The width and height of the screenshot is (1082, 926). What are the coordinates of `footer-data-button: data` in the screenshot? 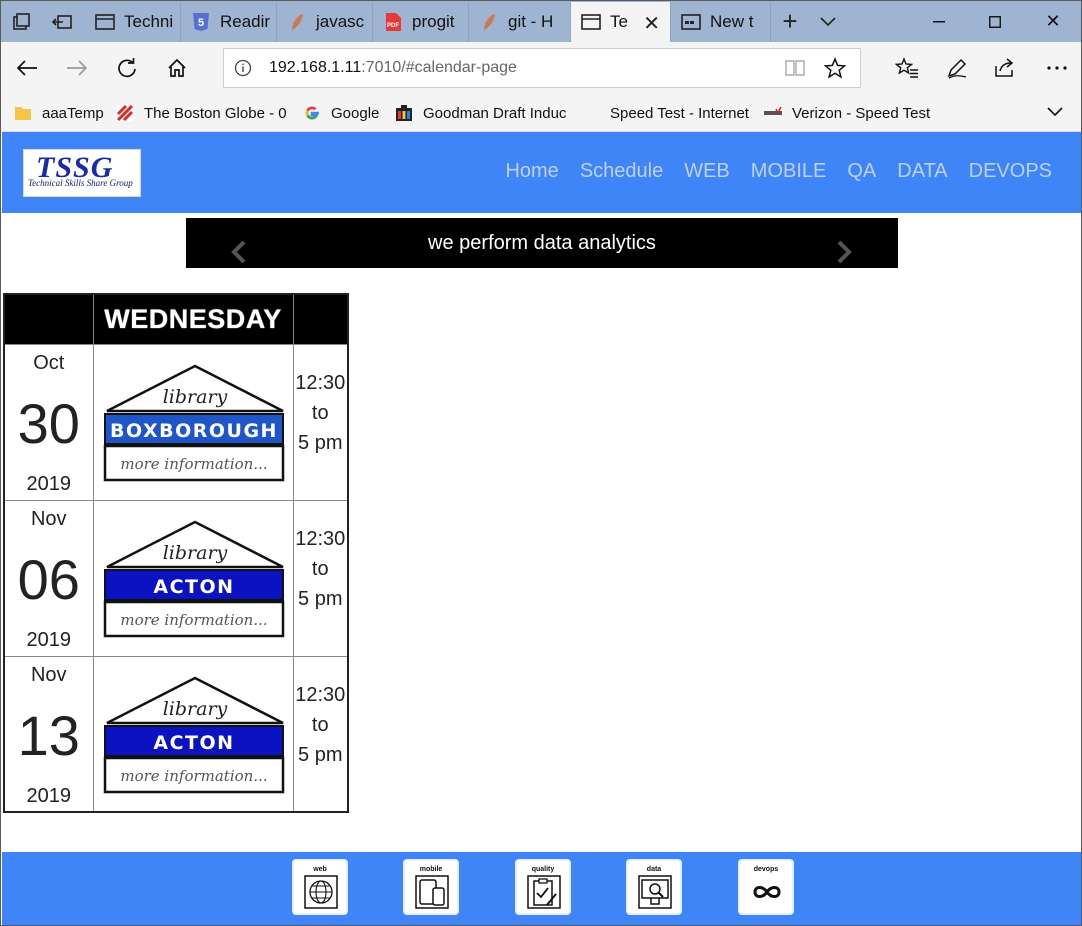 It's located at (654, 887).